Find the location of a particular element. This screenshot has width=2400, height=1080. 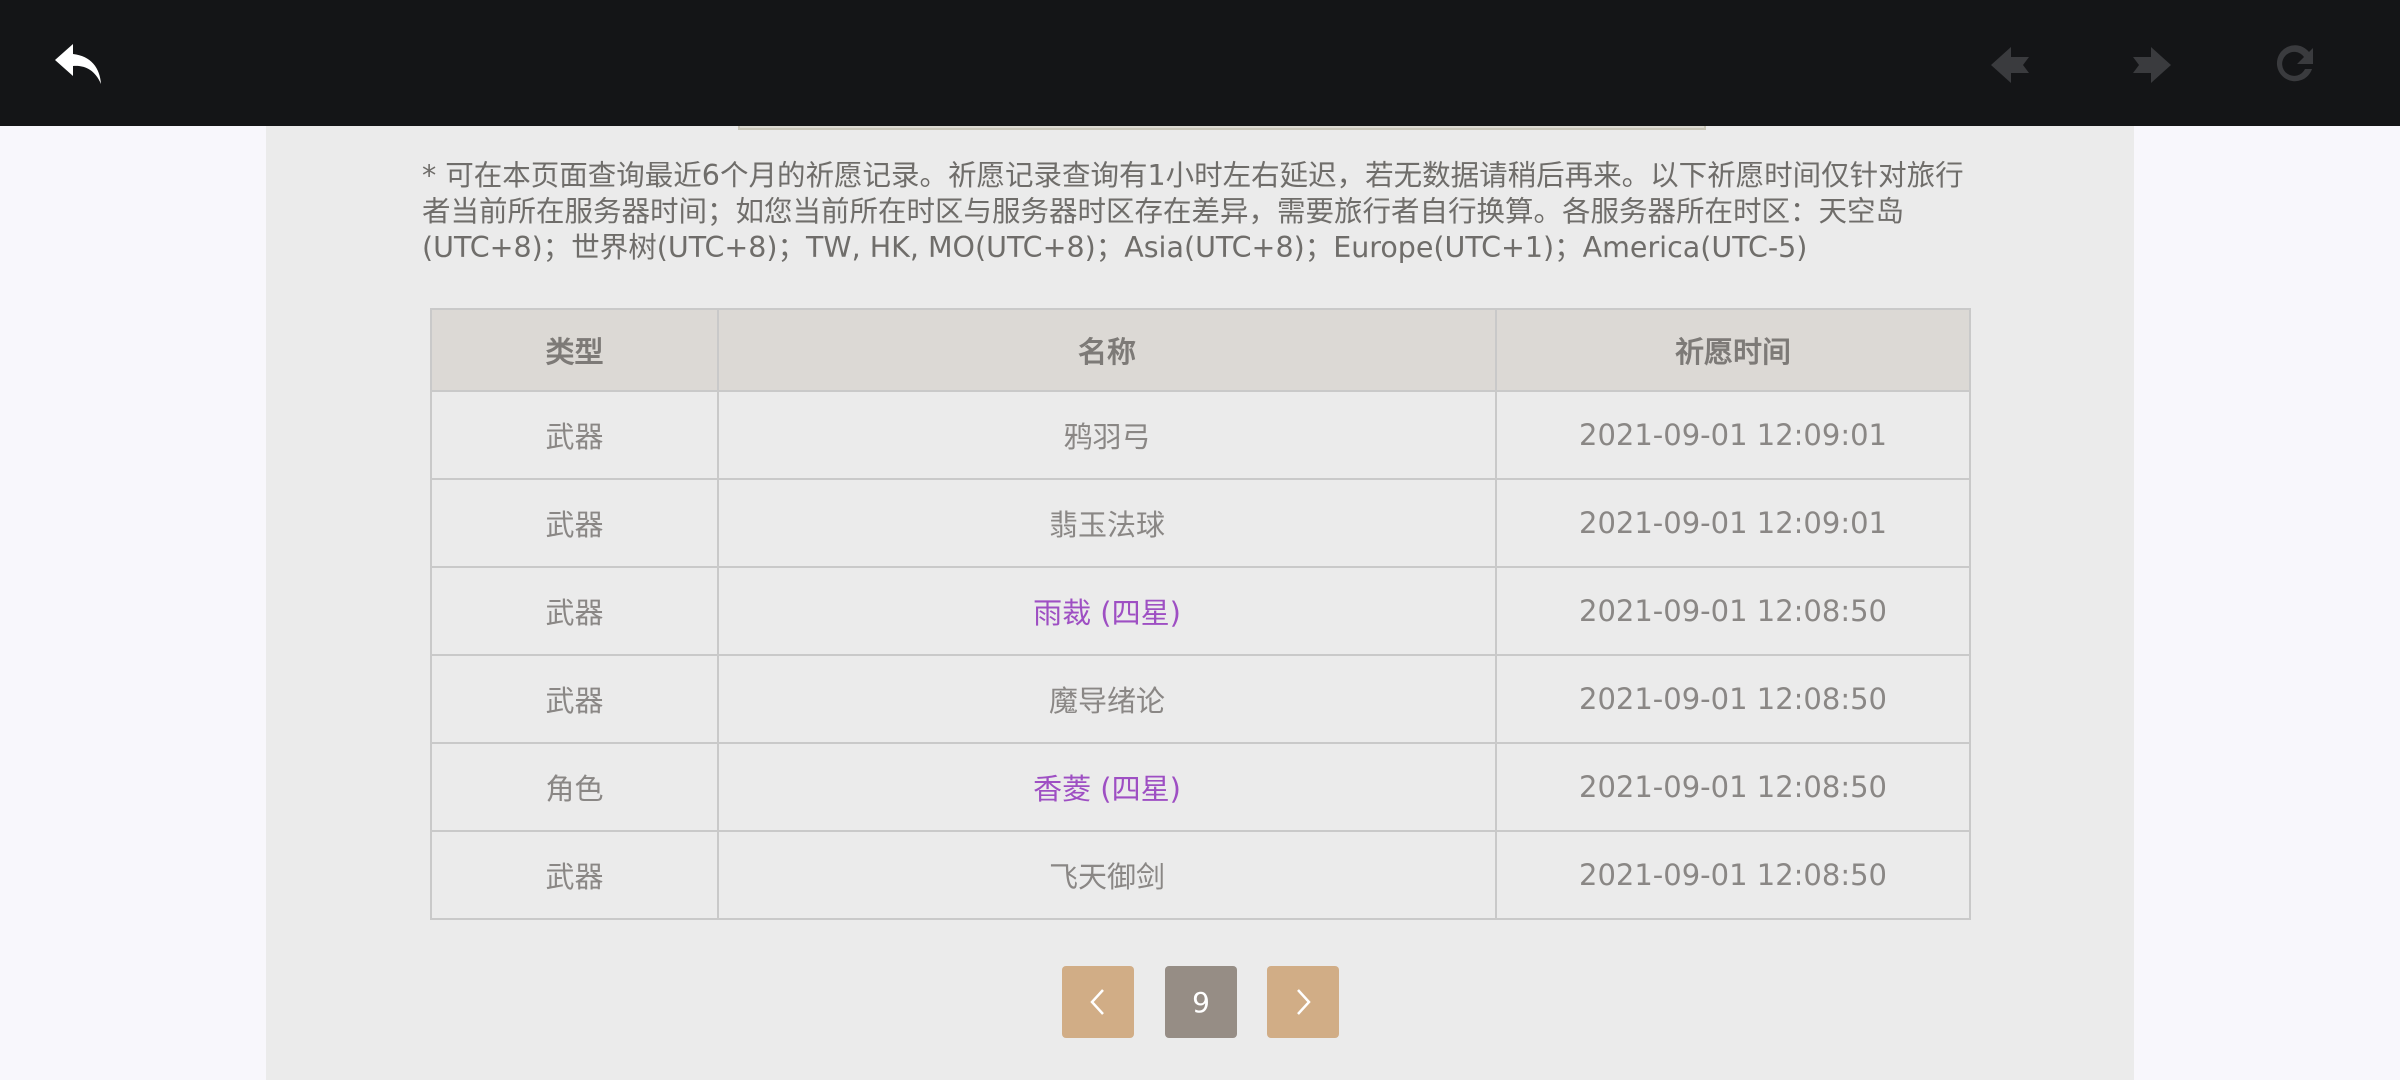

row-name-cell-four-star: 雨裁 (四星) is located at coordinates (1107, 611).